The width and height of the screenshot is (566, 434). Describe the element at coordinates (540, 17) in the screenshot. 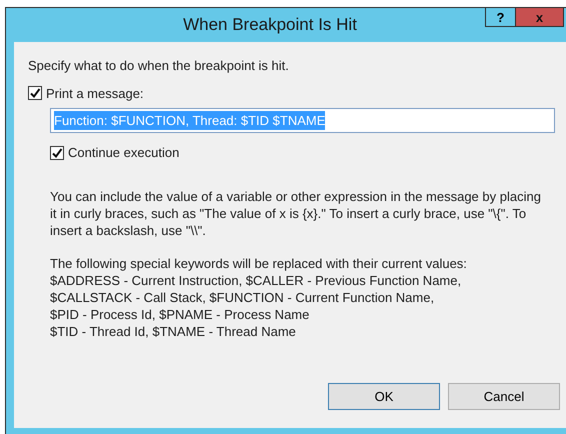

I see `close-button: x` at that location.